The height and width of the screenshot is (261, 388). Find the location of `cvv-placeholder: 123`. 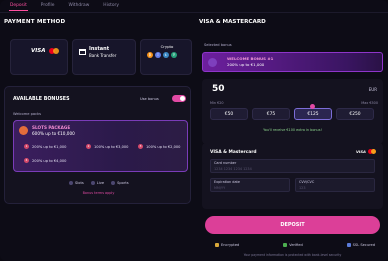

cvv-placeholder: 123 is located at coordinates (302, 188).